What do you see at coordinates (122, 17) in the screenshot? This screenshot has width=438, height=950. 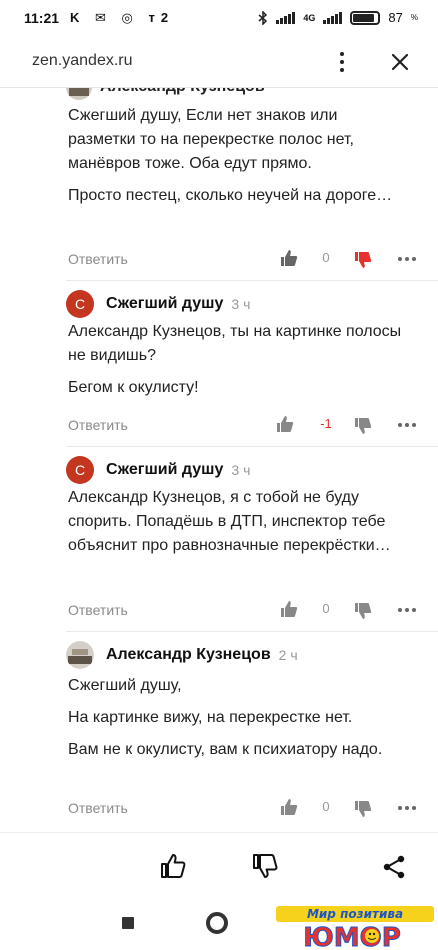 I see `notification-icons: K ✉ ◎ т2` at bounding box center [122, 17].